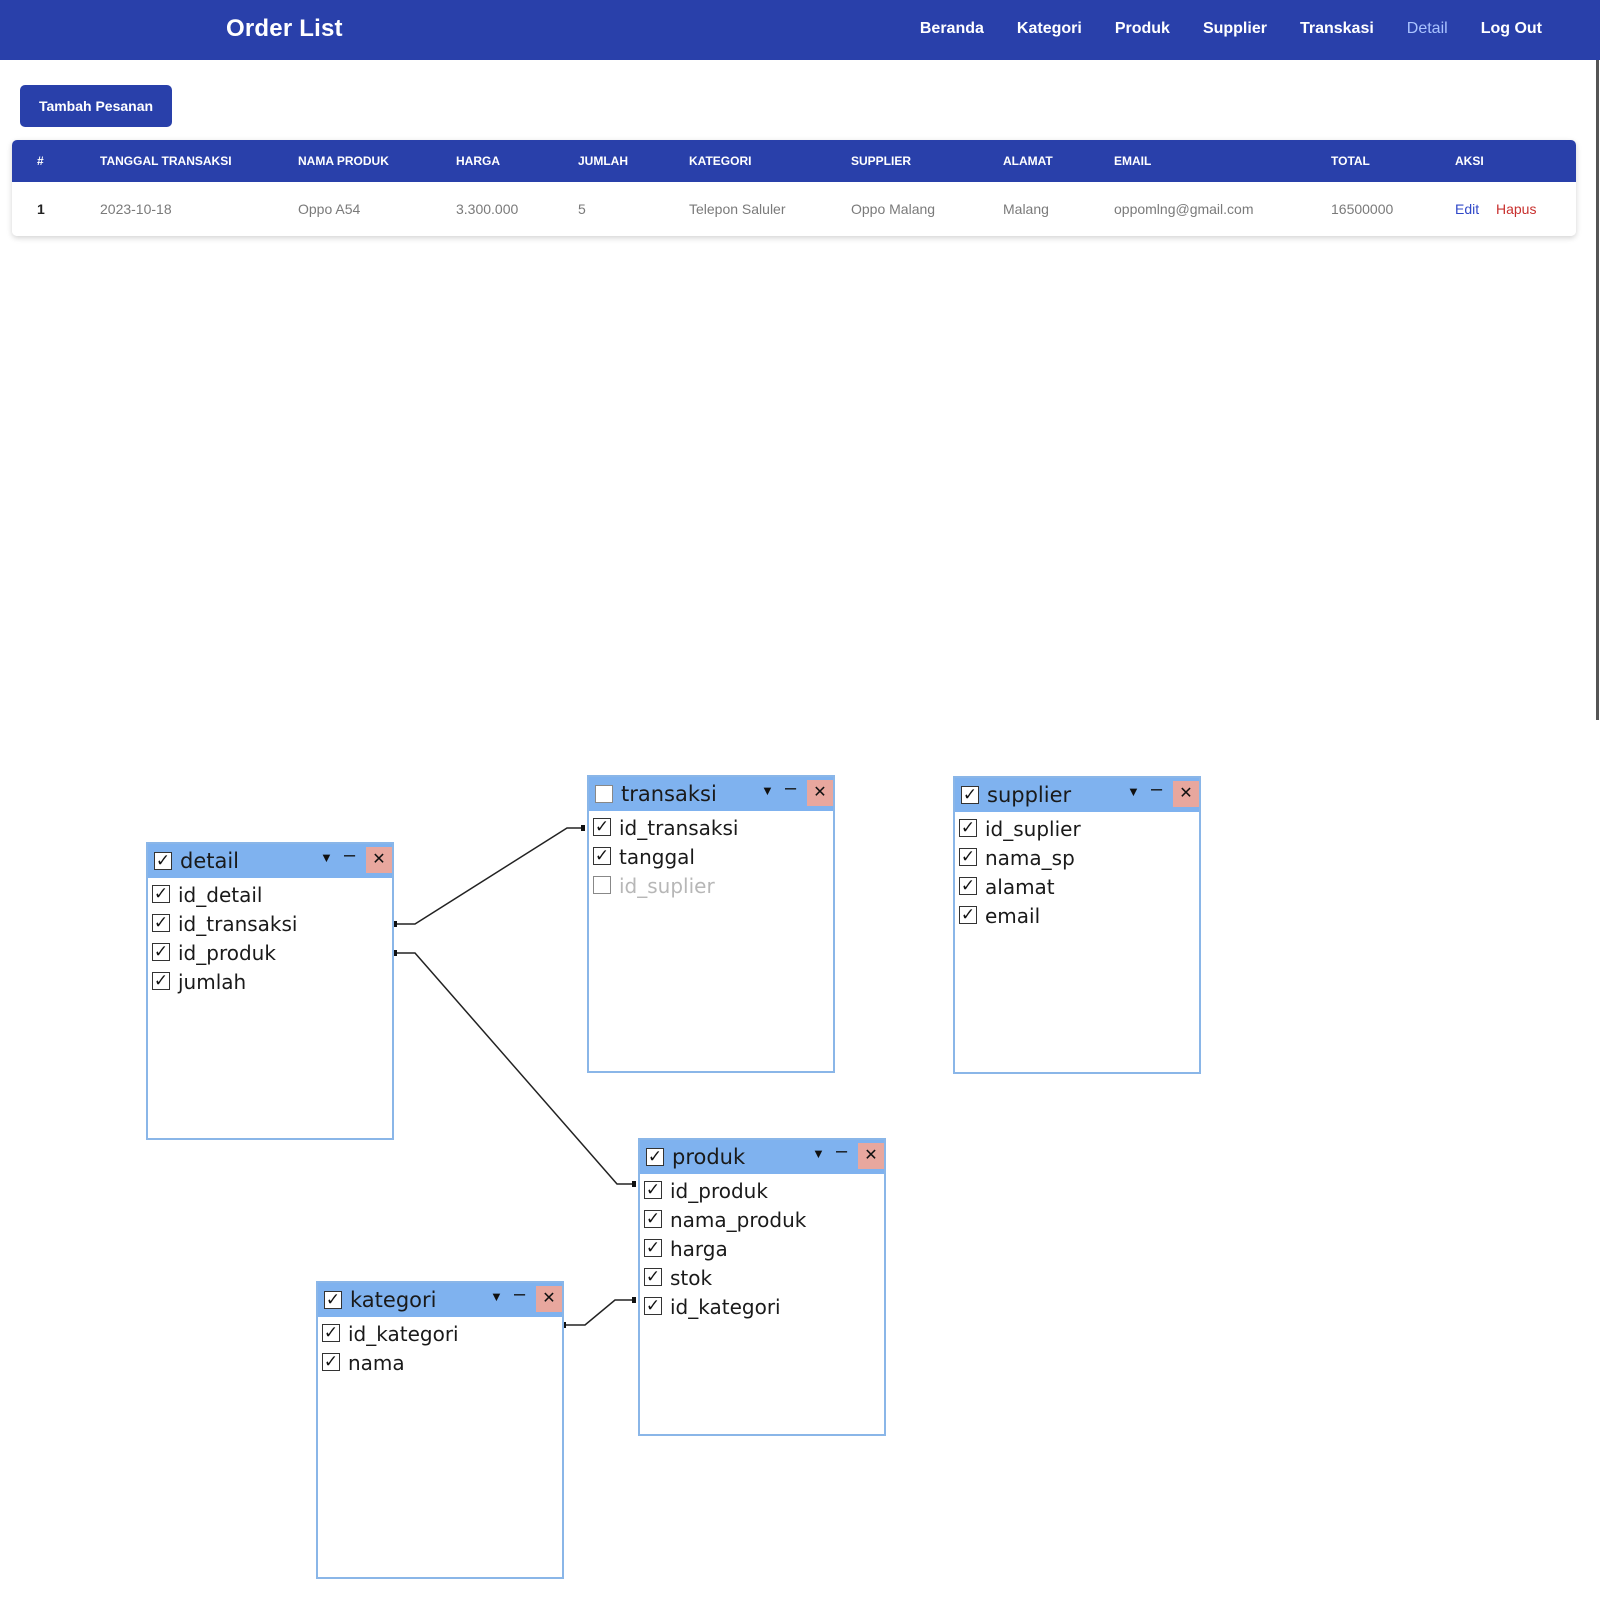 The image size is (1600, 1600). I want to click on col-header-nama-produk: NAMA PRODUK, so click(343, 161).